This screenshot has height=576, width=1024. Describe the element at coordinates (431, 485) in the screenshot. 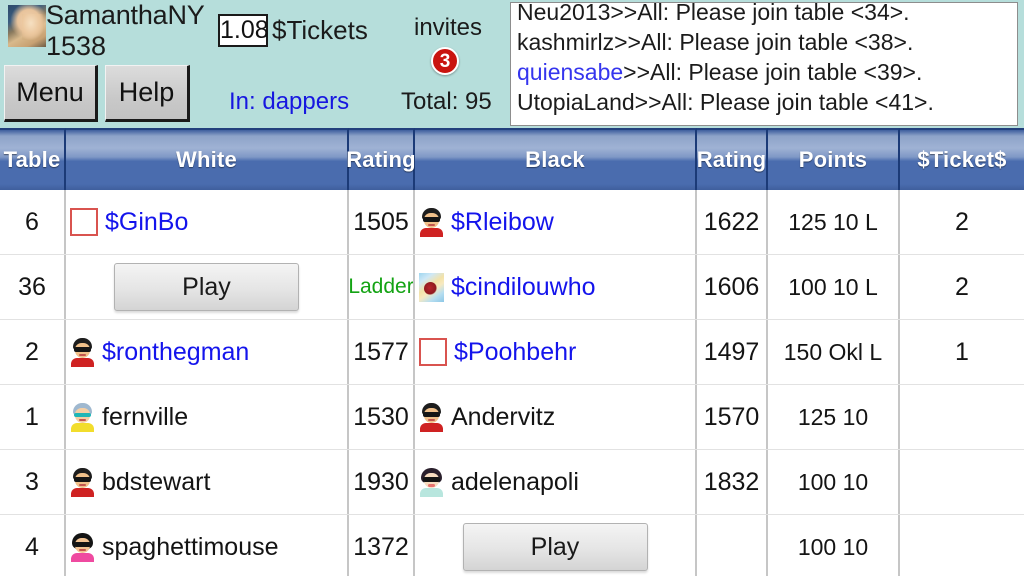

I see `avatar-part-lips` at that location.